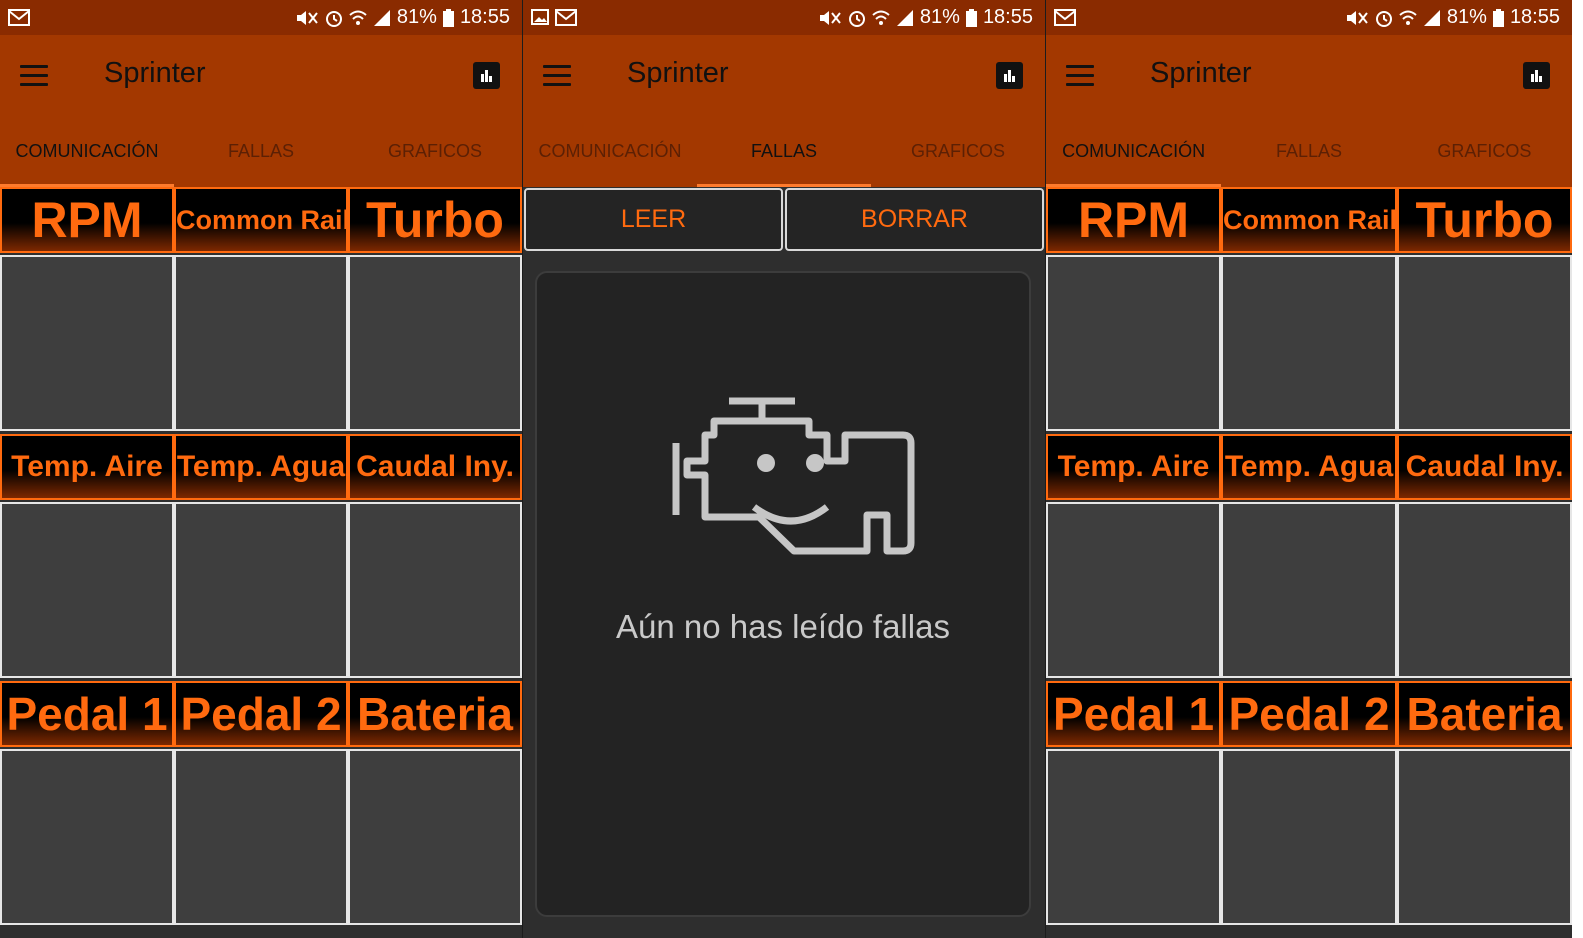 This screenshot has height=938, width=1583. Describe the element at coordinates (261, 714) in the screenshot. I see `sensor-header: Pedal 2` at that location.